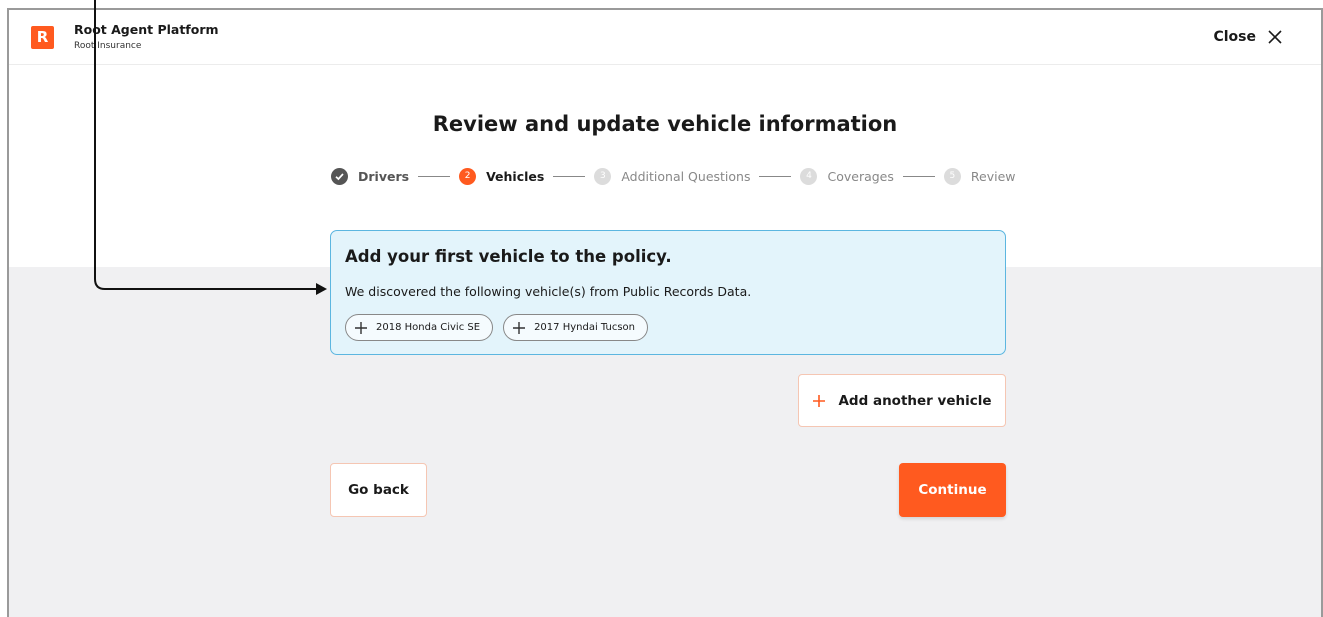 The image size is (1323, 617). Describe the element at coordinates (665, 124) in the screenshot. I see `page-title: Review and update vehicle information` at that location.